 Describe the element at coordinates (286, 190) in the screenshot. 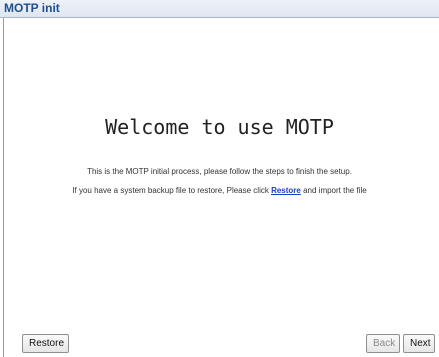

I see `restore-link: Restore` at that location.